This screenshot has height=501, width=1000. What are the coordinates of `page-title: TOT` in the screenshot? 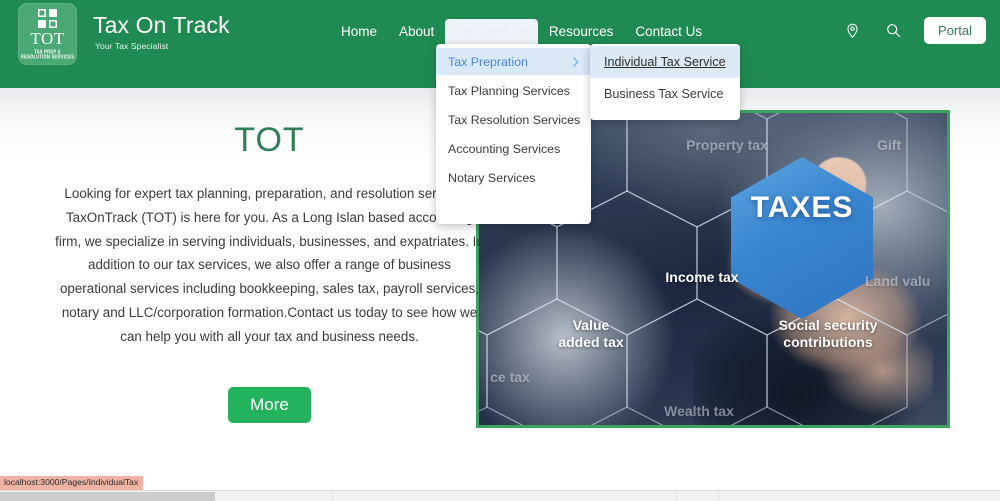 It's located at (269, 140).